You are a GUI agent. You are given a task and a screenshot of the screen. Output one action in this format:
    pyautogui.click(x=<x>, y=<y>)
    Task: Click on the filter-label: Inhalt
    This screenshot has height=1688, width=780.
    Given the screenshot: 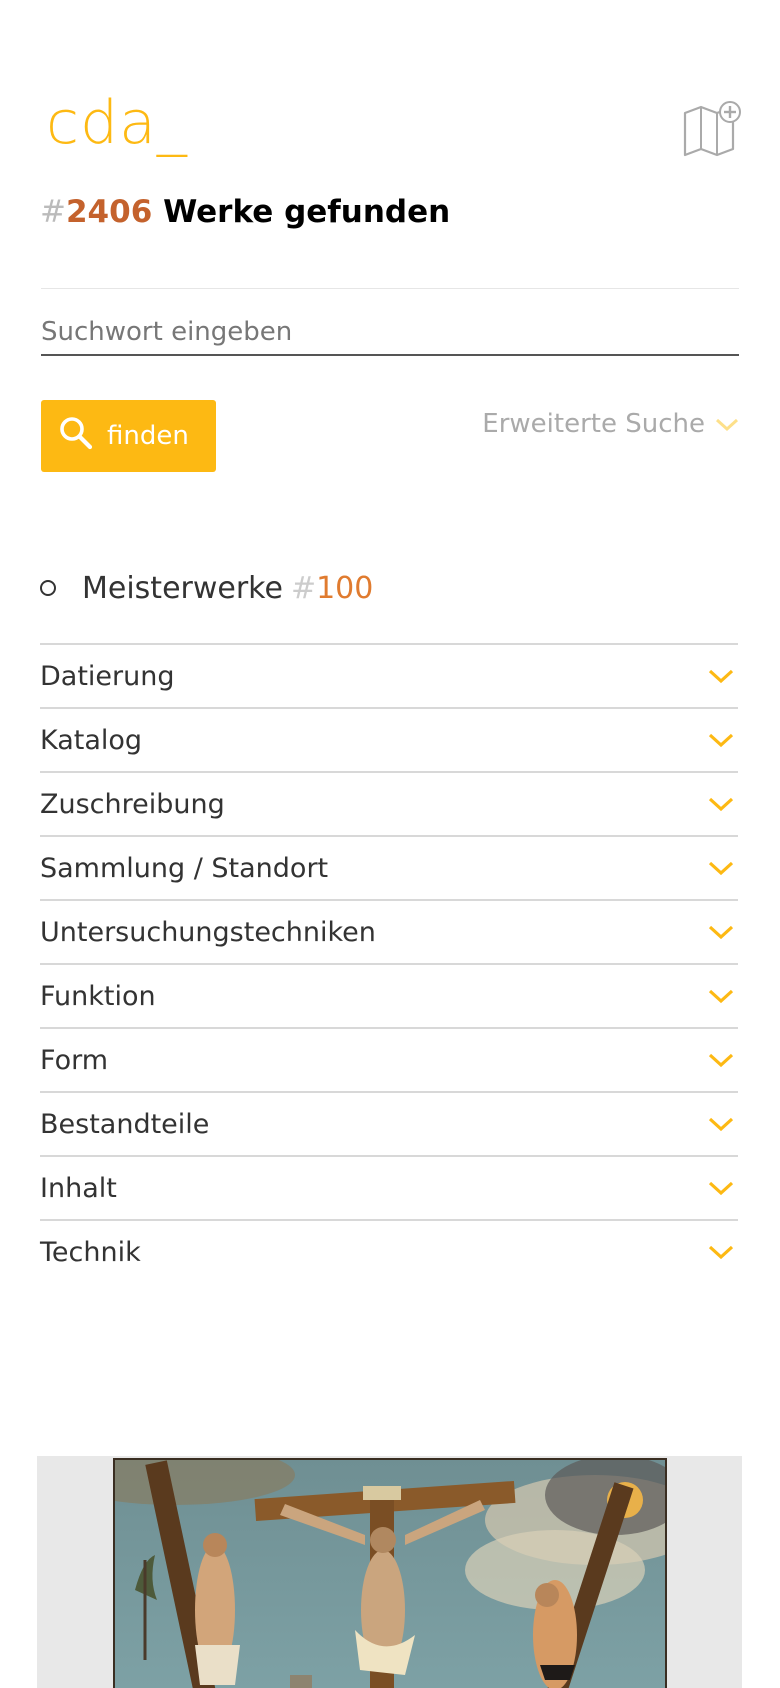 What is the action you would take?
    pyautogui.click(x=78, y=1188)
    